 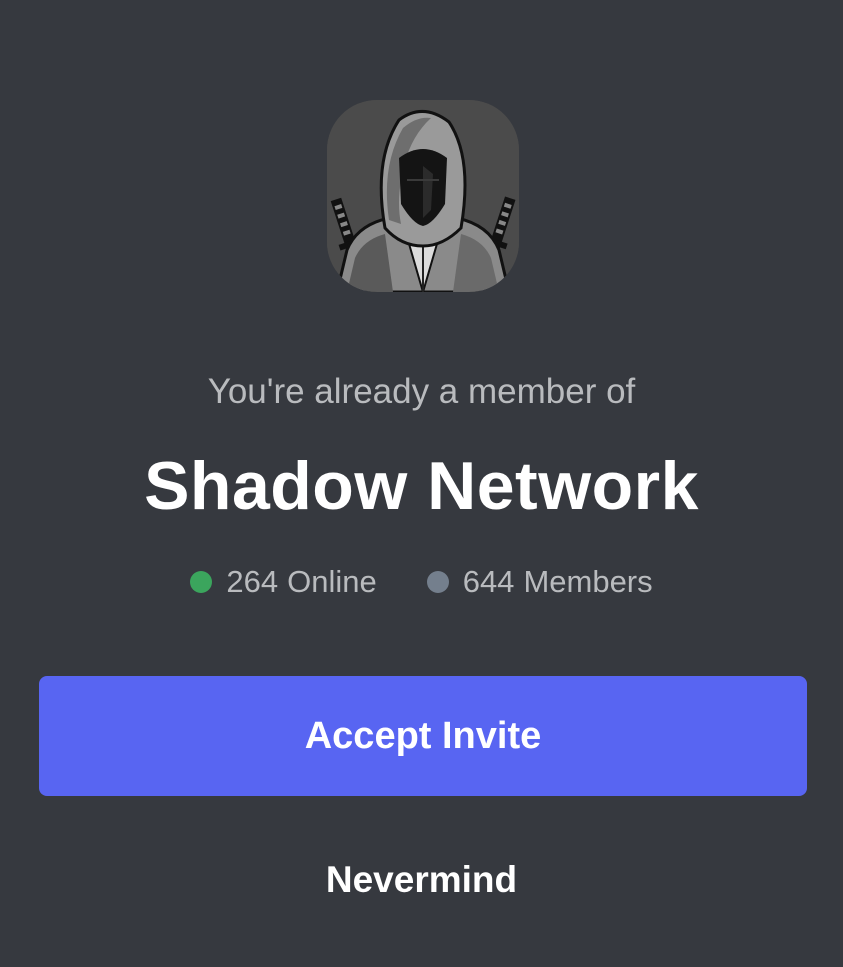 What do you see at coordinates (332, 581) in the screenshot?
I see `online-label: Online` at bounding box center [332, 581].